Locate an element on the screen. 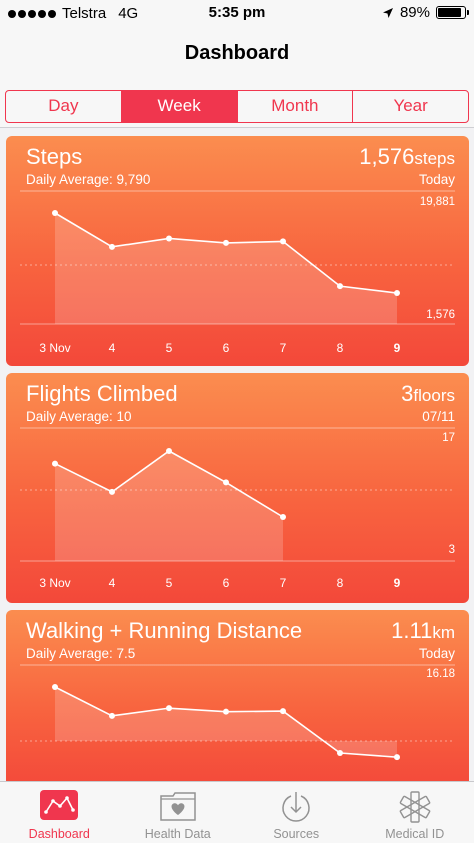 The image size is (474, 843). y-max-label: 19,881 is located at coordinates (437, 202).